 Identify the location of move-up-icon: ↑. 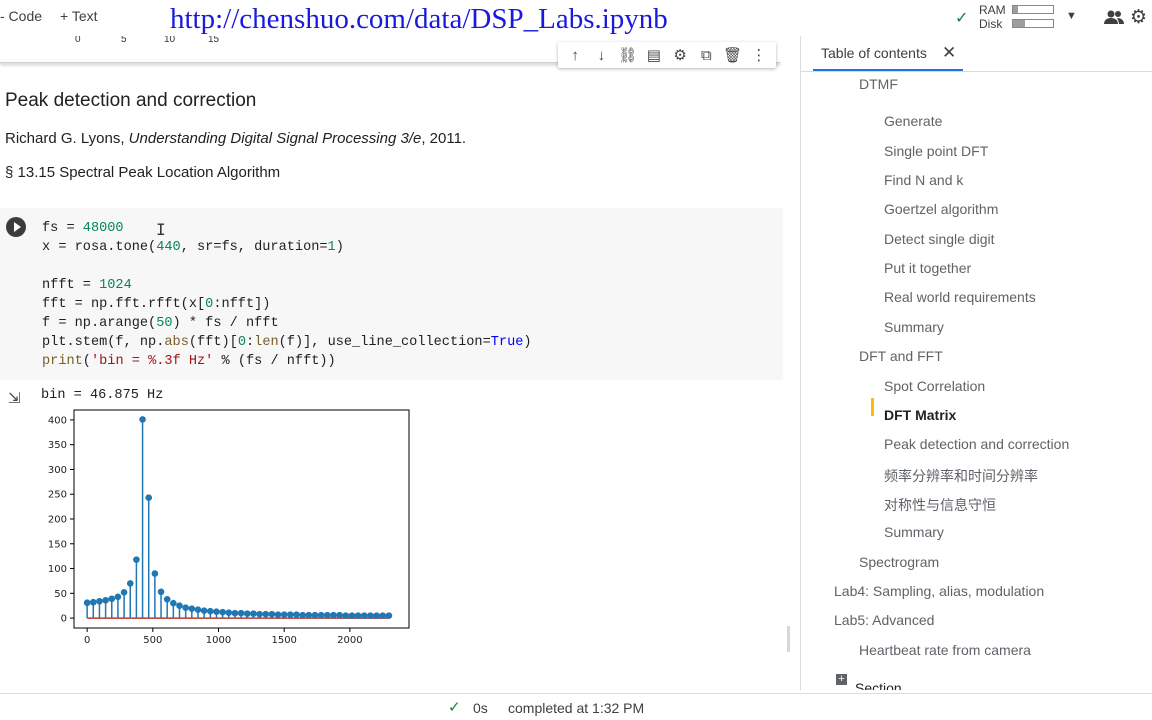
(575, 55).